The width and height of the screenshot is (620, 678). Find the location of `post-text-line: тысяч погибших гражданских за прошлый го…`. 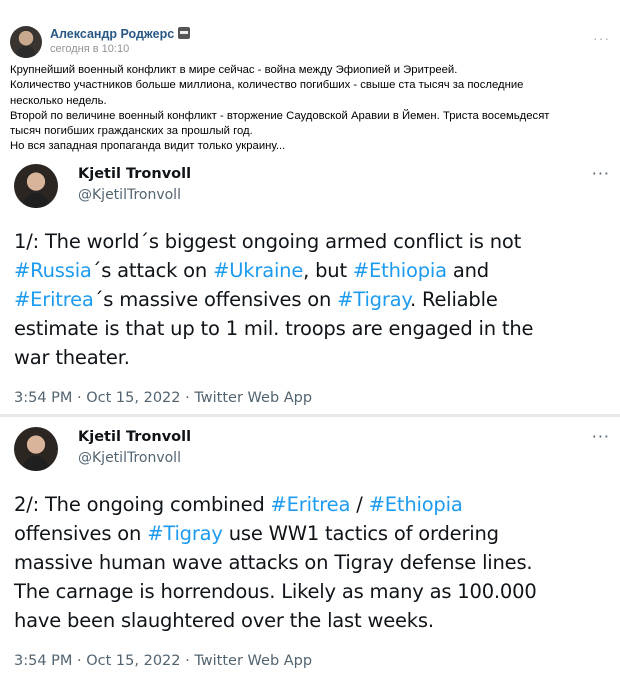

post-text-line: тысяч погибших гражданских за прошлый го… is located at coordinates (131, 131).